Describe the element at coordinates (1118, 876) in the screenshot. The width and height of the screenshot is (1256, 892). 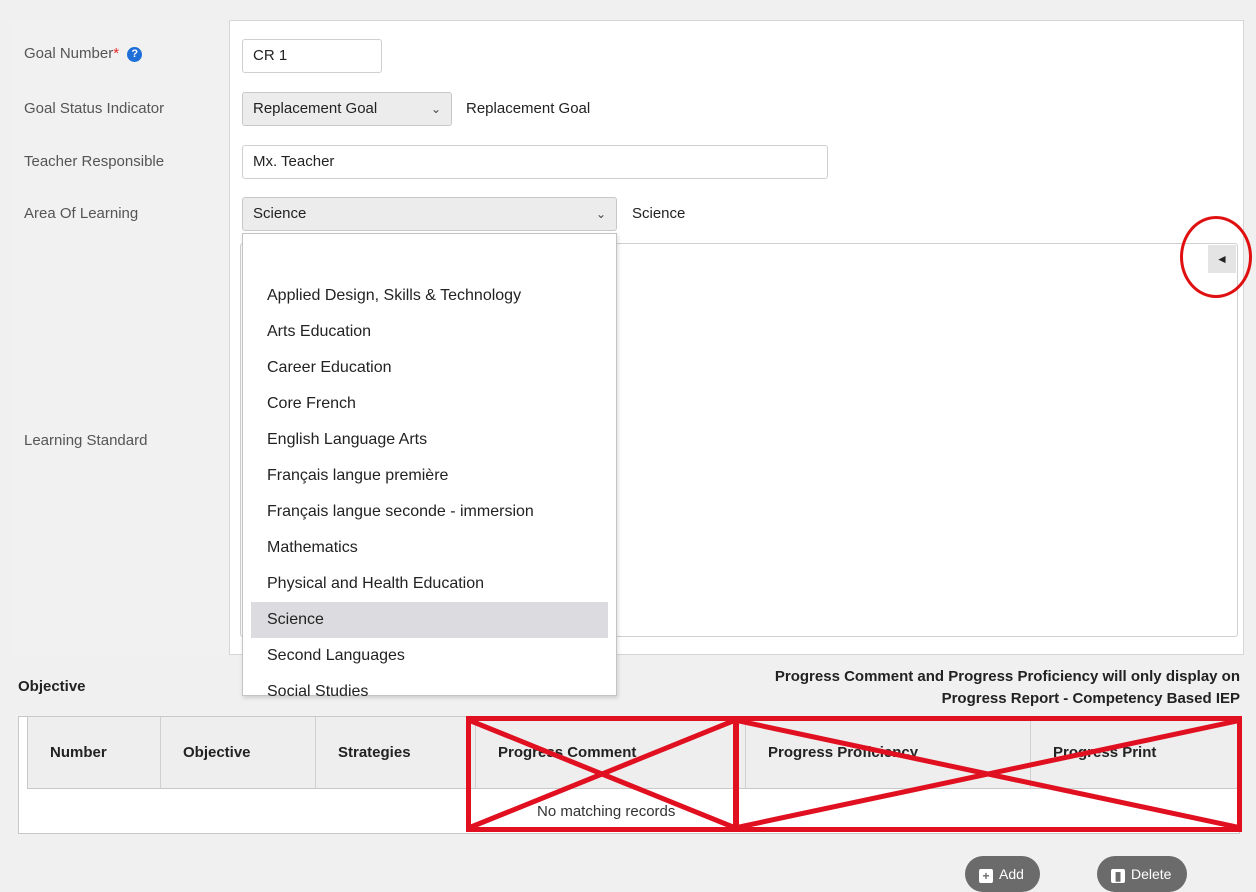
I see `trash-icon: ▮` at that location.